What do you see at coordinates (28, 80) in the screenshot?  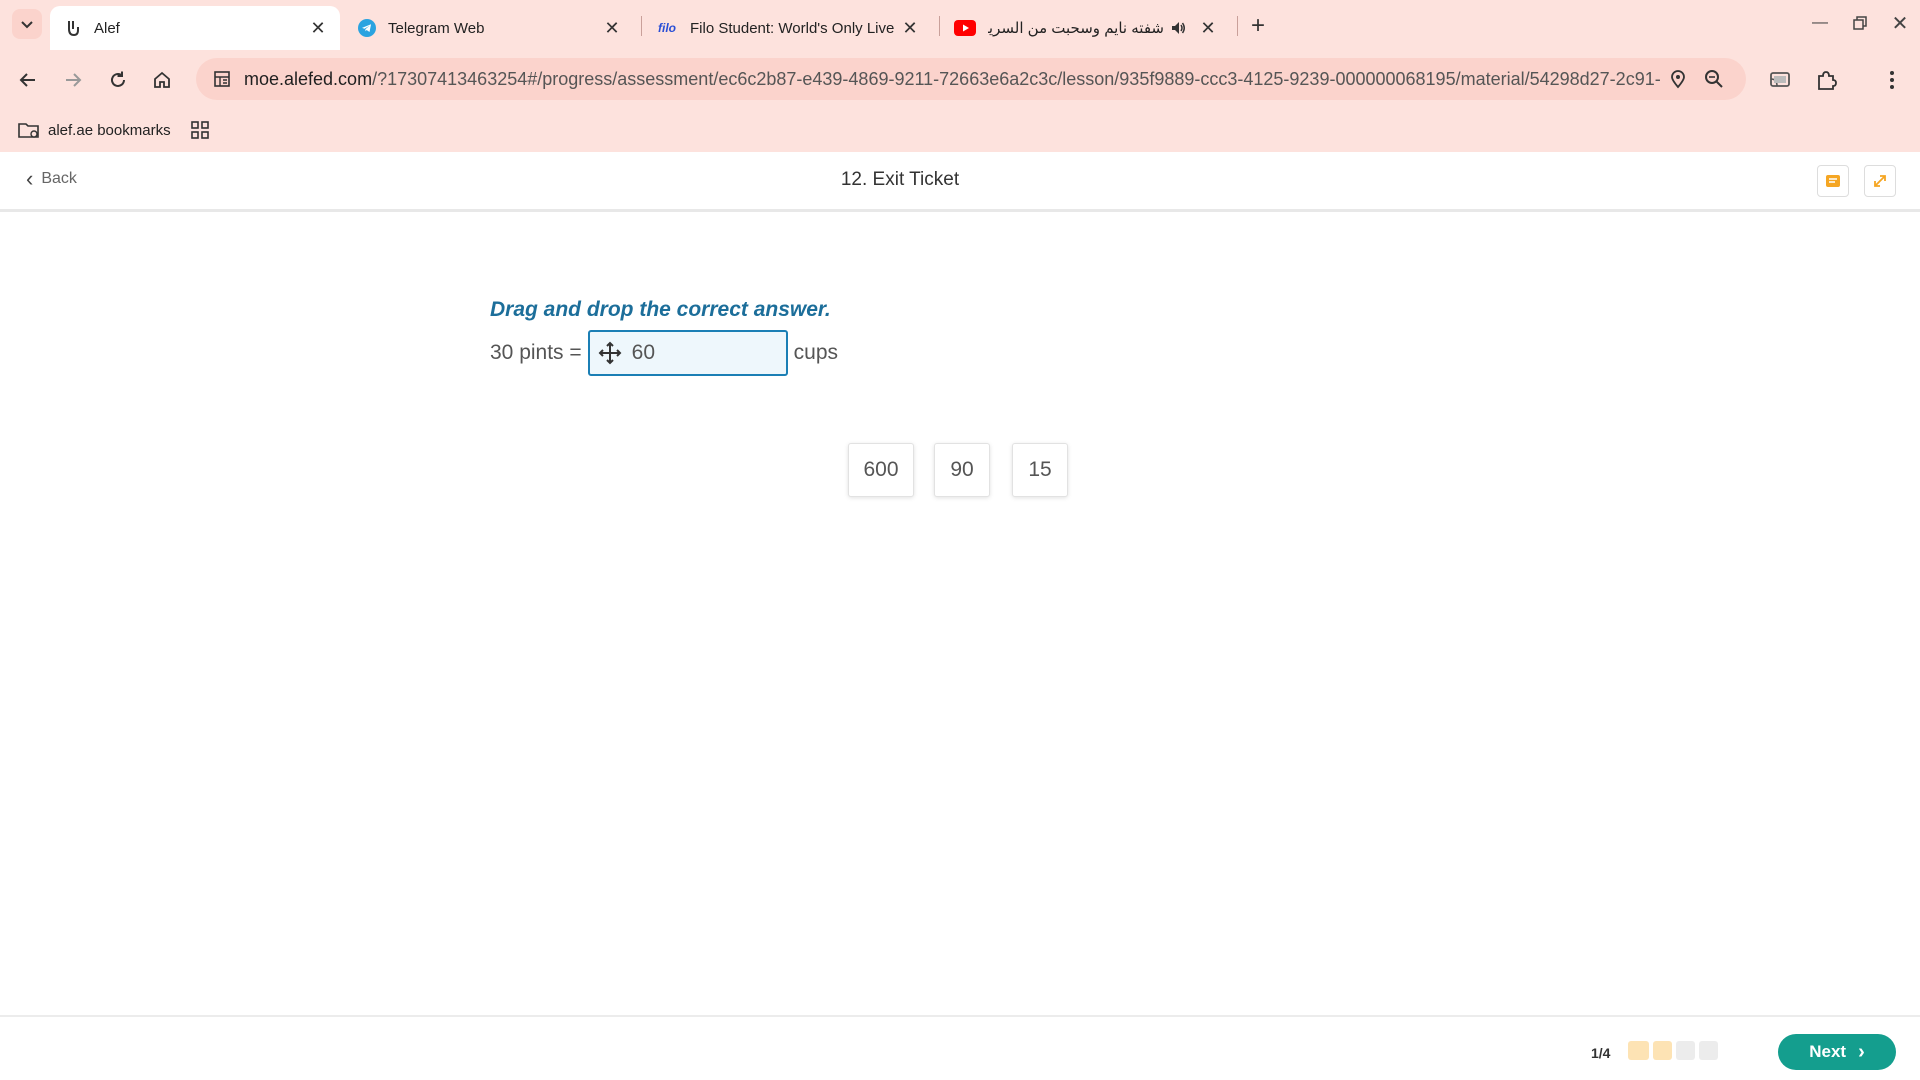 I see `back-arrow-icon` at bounding box center [28, 80].